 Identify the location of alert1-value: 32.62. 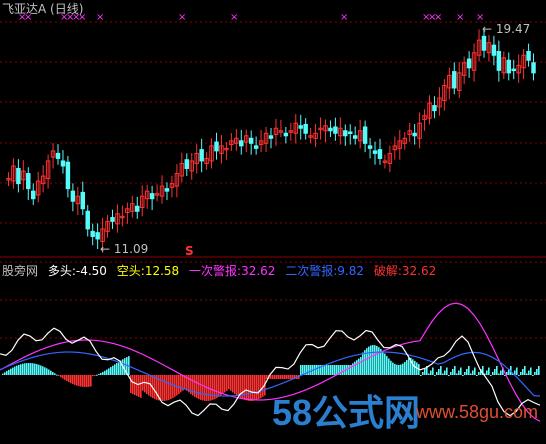
(258, 271).